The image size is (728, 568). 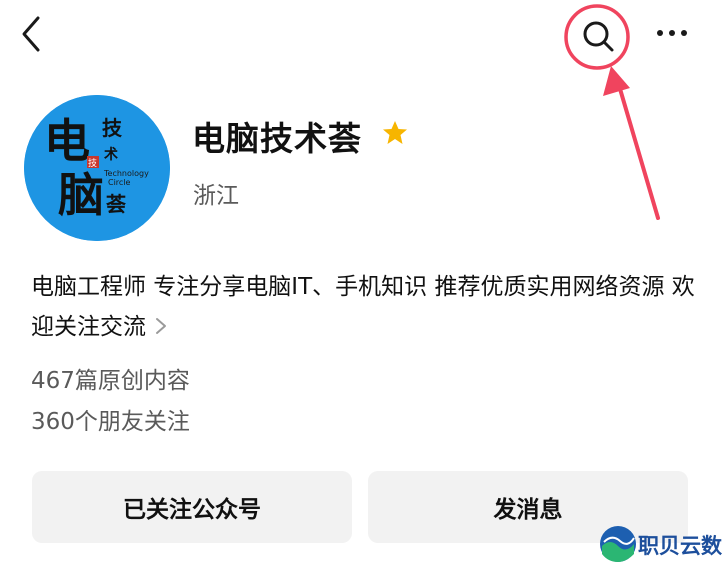 I want to click on more-dots-icon, so click(x=672, y=33).